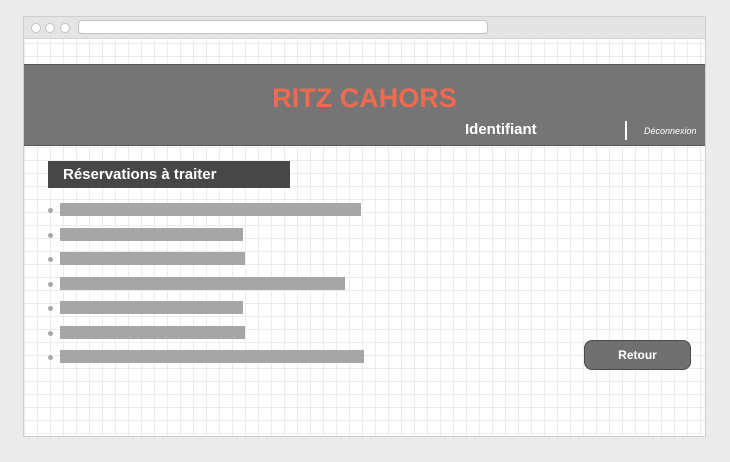 Image resolution: width=730 pixels, height=462 pixels. What do you see at coordinates (364, 98) in the screenshot?
I see `brand-title: RITZ CAHORS` at bounding box center [364, 98].